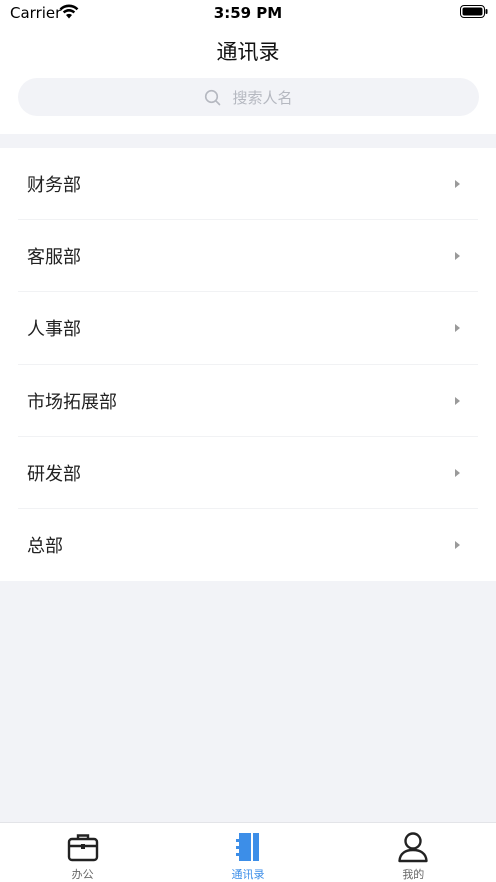  I want to click on person-icon, so click(413, 847).